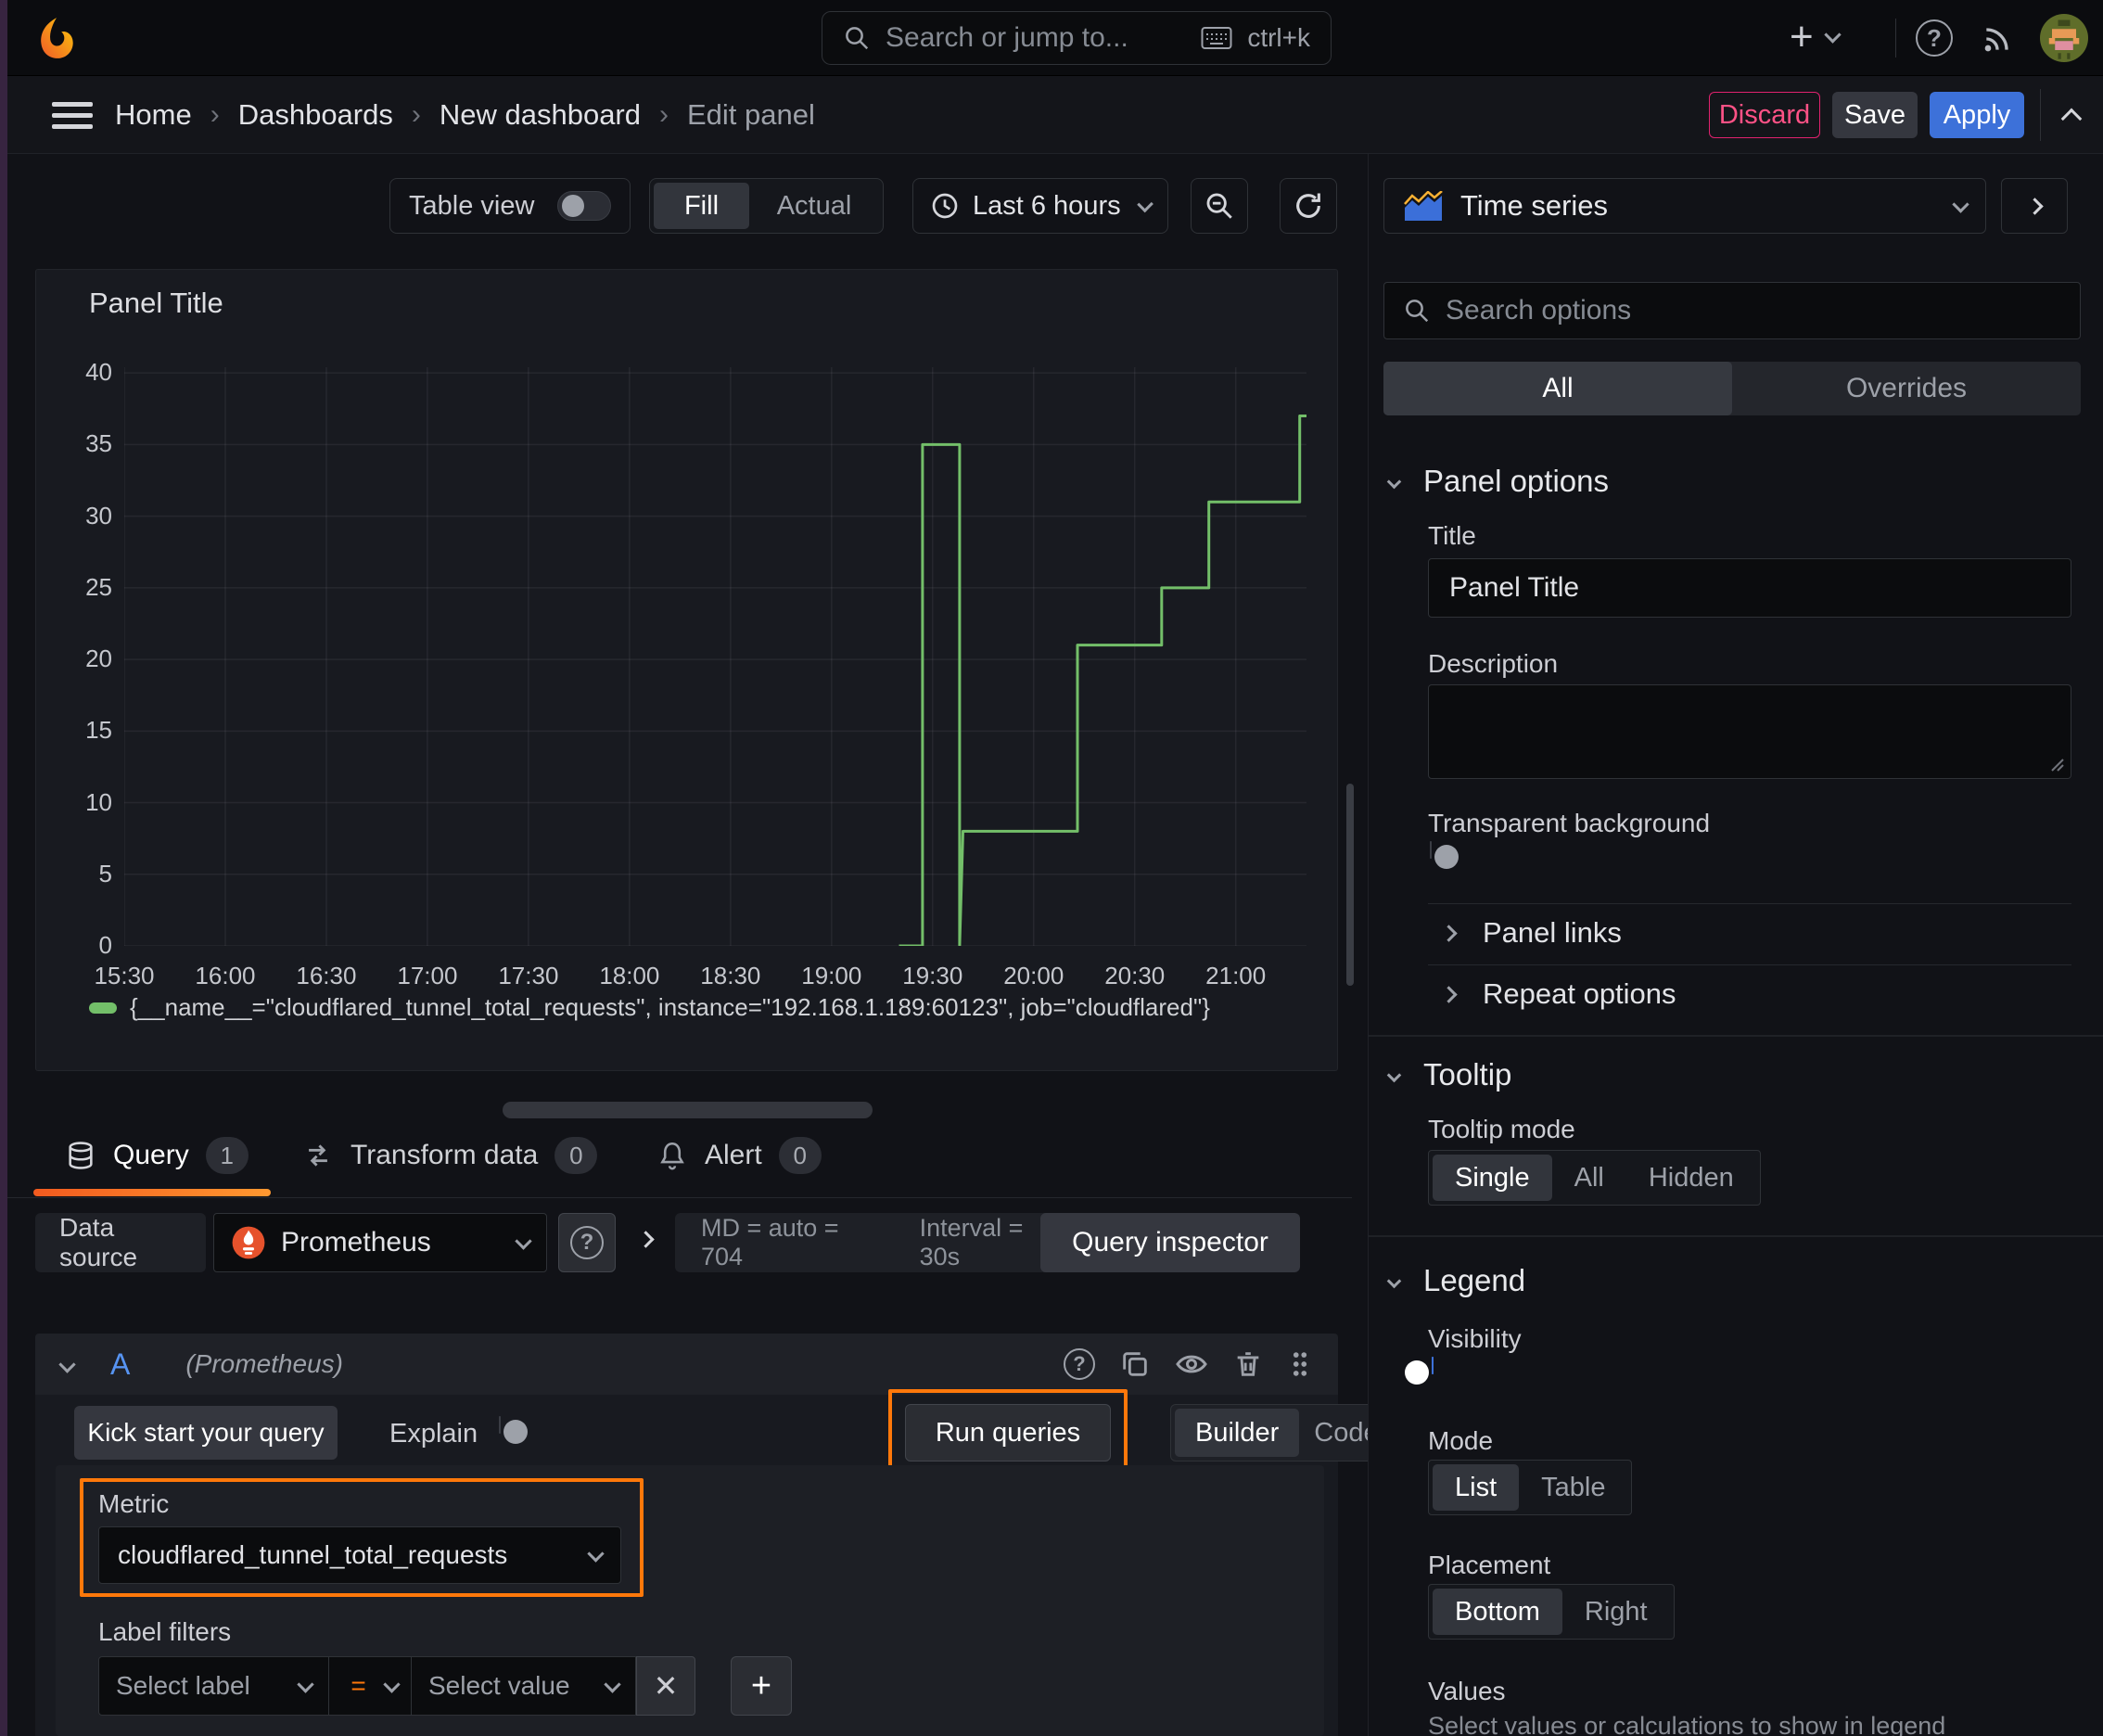 The width and height of the screenshot is (2103, 1736). What do you see at coordinates (1589, 1178) in the screenshot?
I see `tooltip-mode-all: All` at bounding box center [1589, 1178].